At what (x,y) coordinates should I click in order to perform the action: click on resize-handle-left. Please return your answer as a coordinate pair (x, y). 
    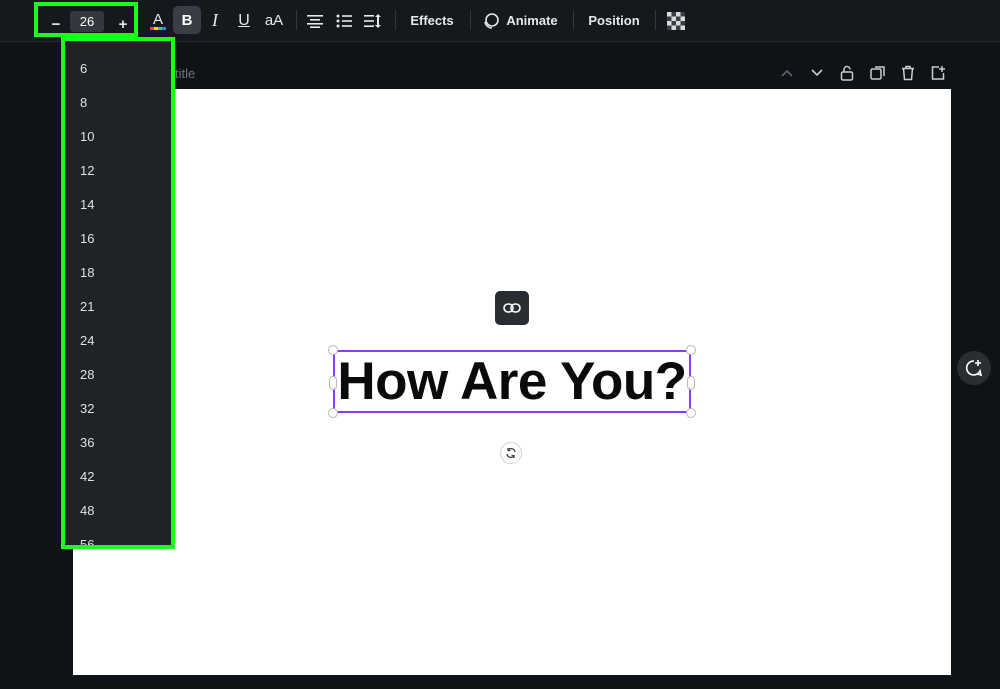
    Looking at the image, I should click on (333, 383).